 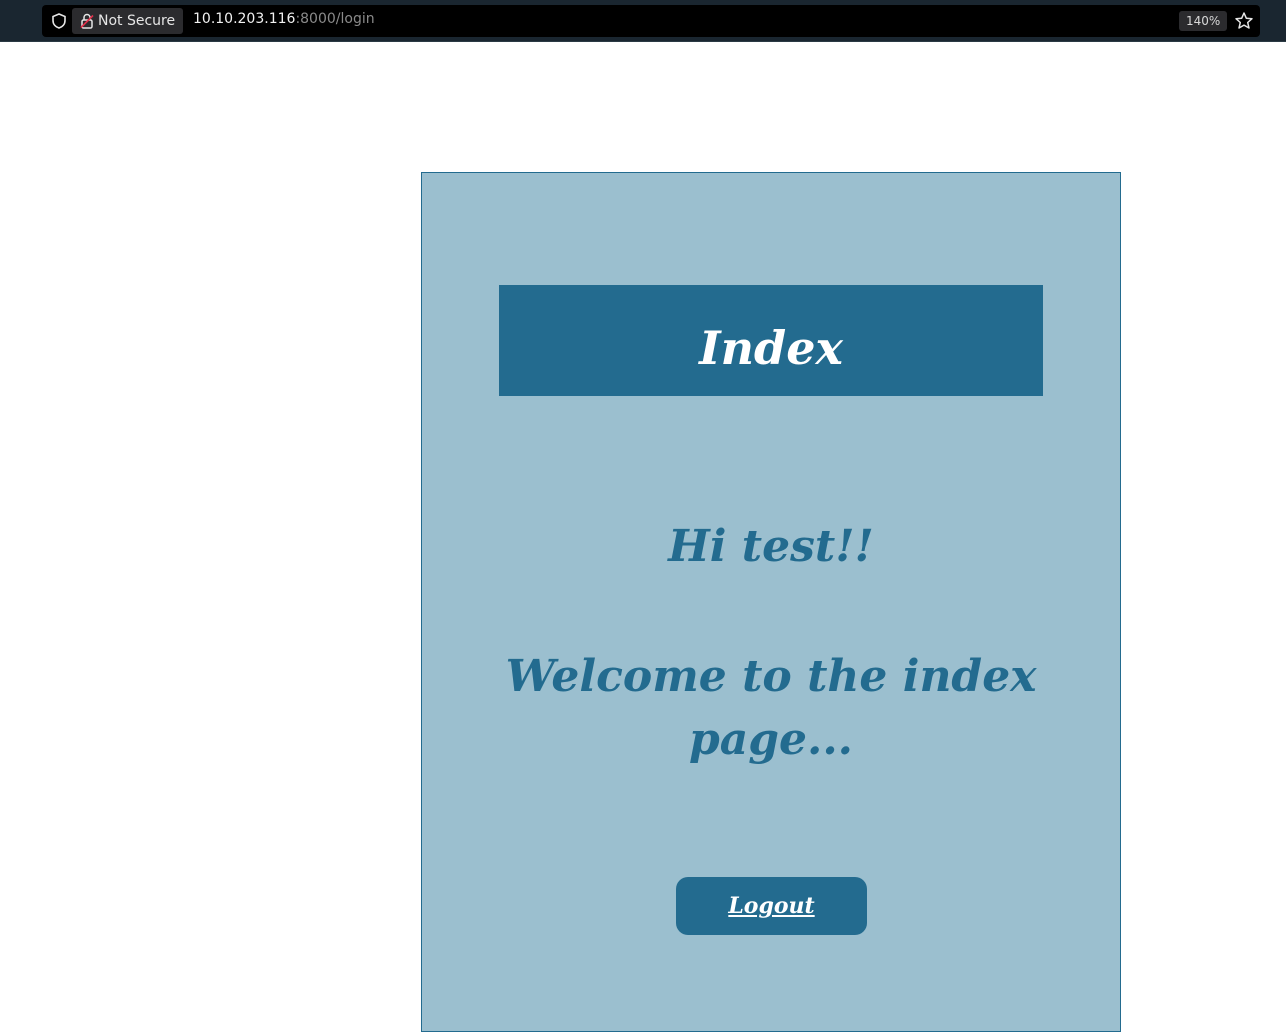 I want to click on zoom-level-badge: 140%, so click(x=1203, y=21).